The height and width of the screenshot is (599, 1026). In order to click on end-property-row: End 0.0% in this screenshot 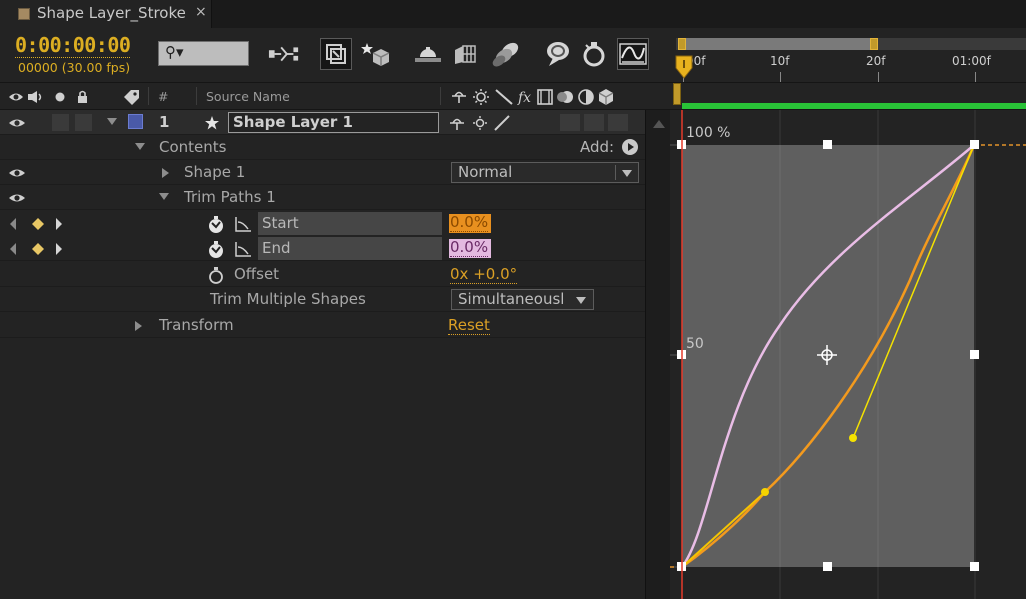, I will do `click(322, 248)`.